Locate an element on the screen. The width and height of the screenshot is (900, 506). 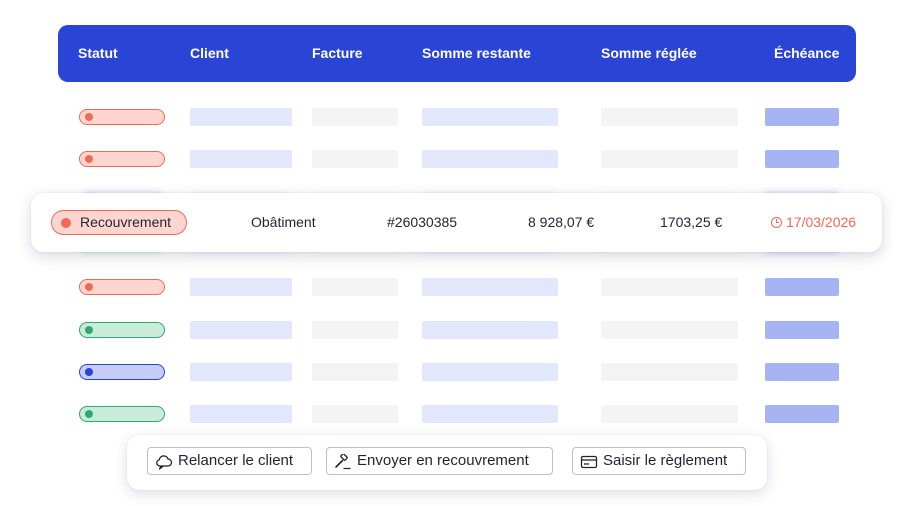
remaining-amount: 8 928,07 € is located at coordinates (561, 222).